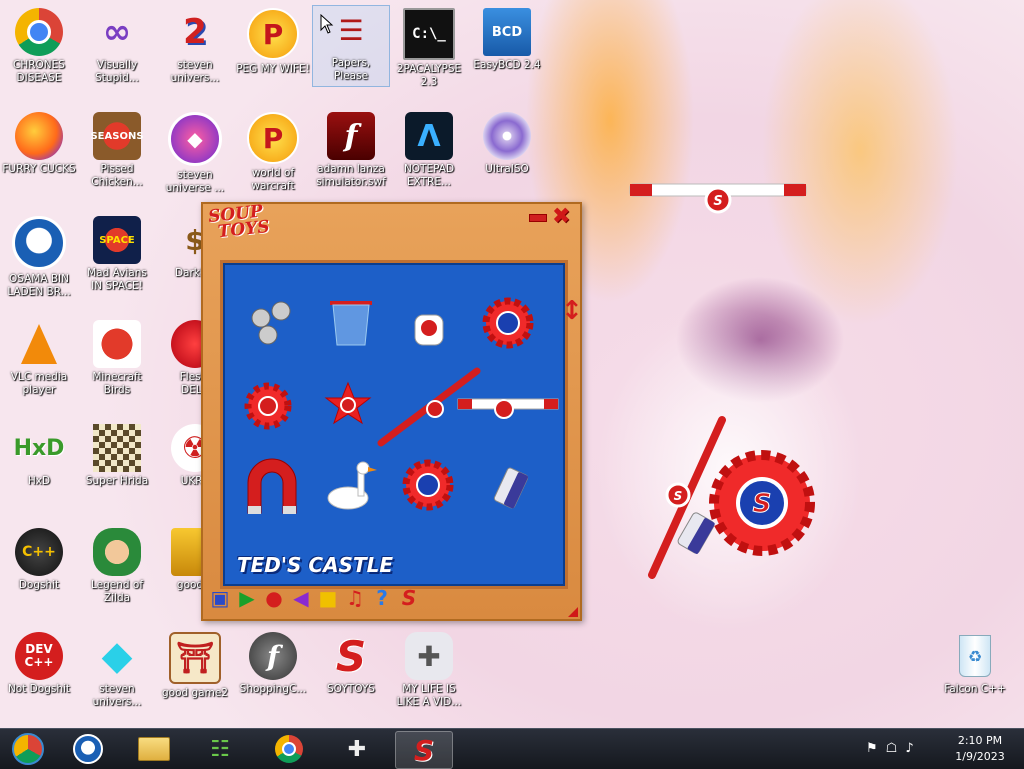 This screenshot has height=769, width=1024. Describe the element at coordinates (351, 150) in the screenshot. I see `desktop-icon-adamn-lanza: f adamn lanza simulator.swf` at that location.